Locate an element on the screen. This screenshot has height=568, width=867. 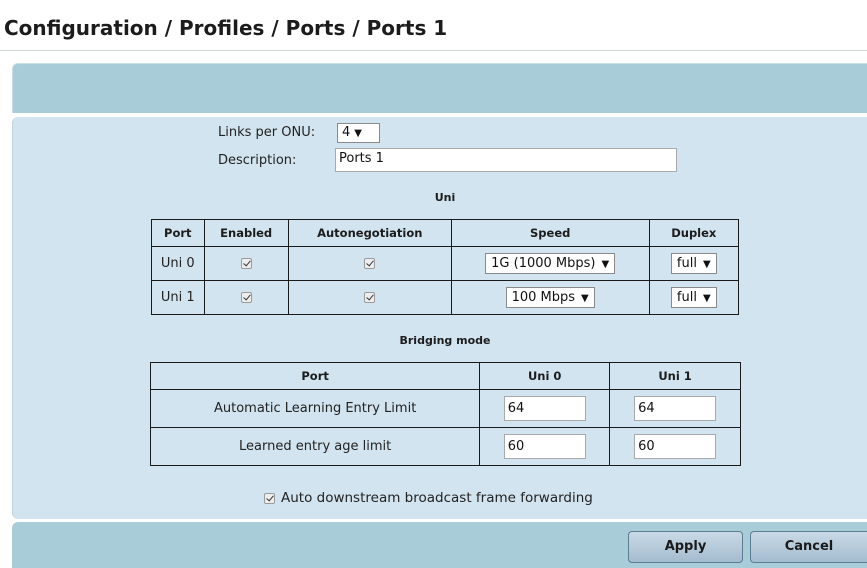
speed-value: 100 Mbps is located at coordinates (543, 297).